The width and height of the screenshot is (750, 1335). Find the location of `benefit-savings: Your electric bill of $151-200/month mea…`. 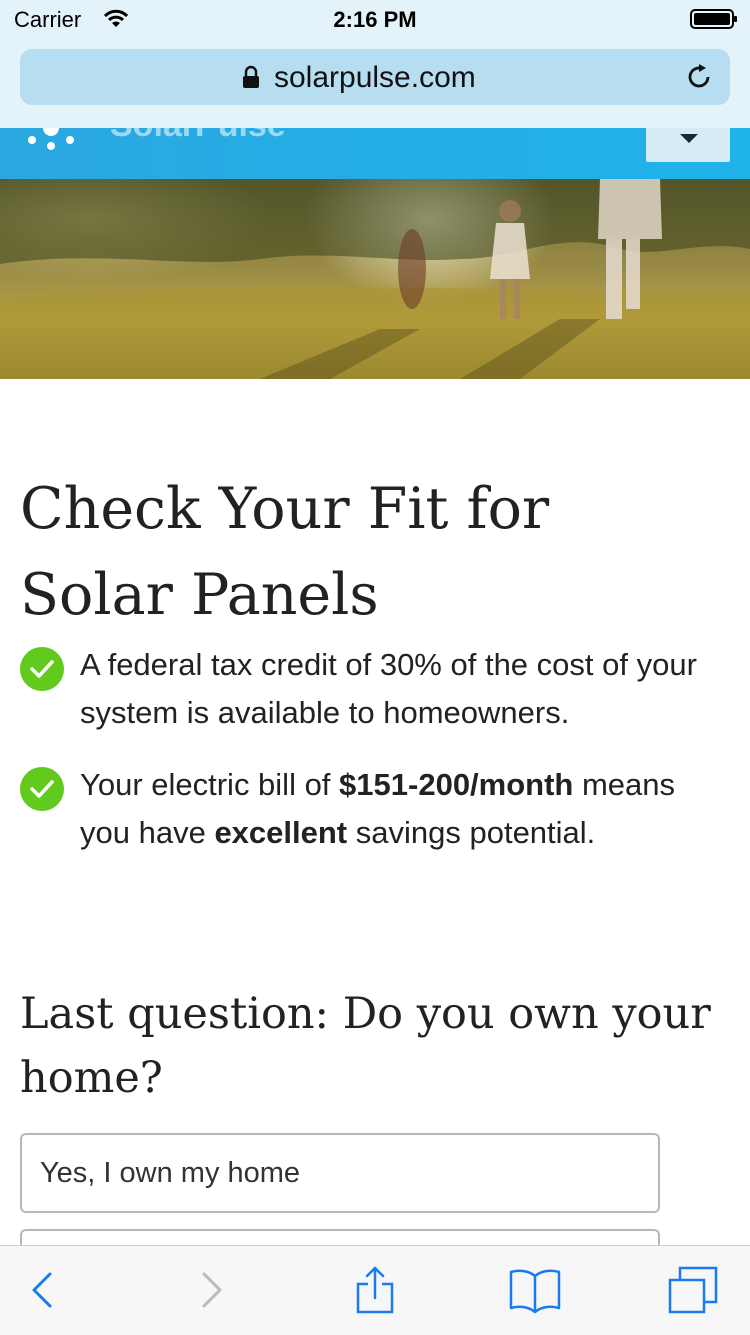

benefit-savings: Your electric bill of $151-200/month mea… is located at coordinates (405, 809).